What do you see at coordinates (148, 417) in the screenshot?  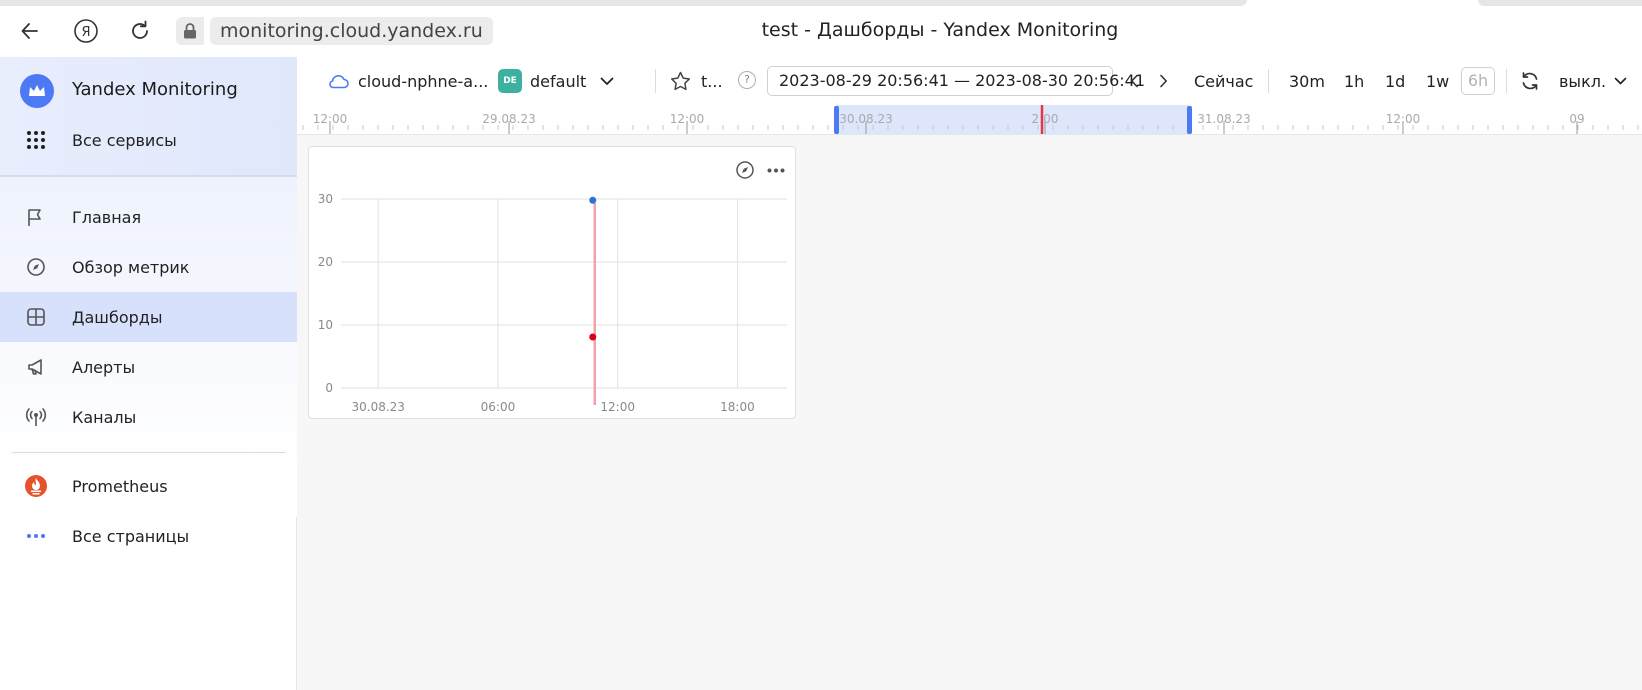 I see `sidebar-item-channels: Каналы` at bounding box center [148, 417].